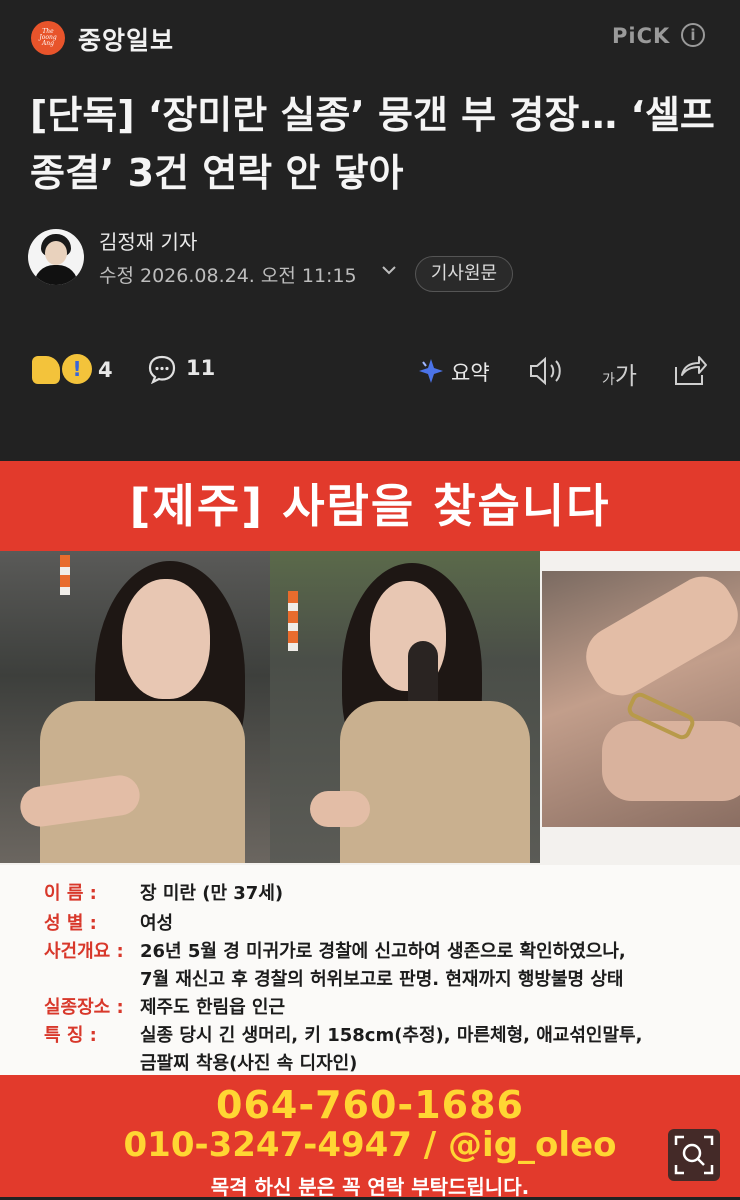  Describe the element at coordinates (228, 276) in the screenshot. I see `updated-timestamp: 수정 2026.08.24. 오전 11:15` at that location.